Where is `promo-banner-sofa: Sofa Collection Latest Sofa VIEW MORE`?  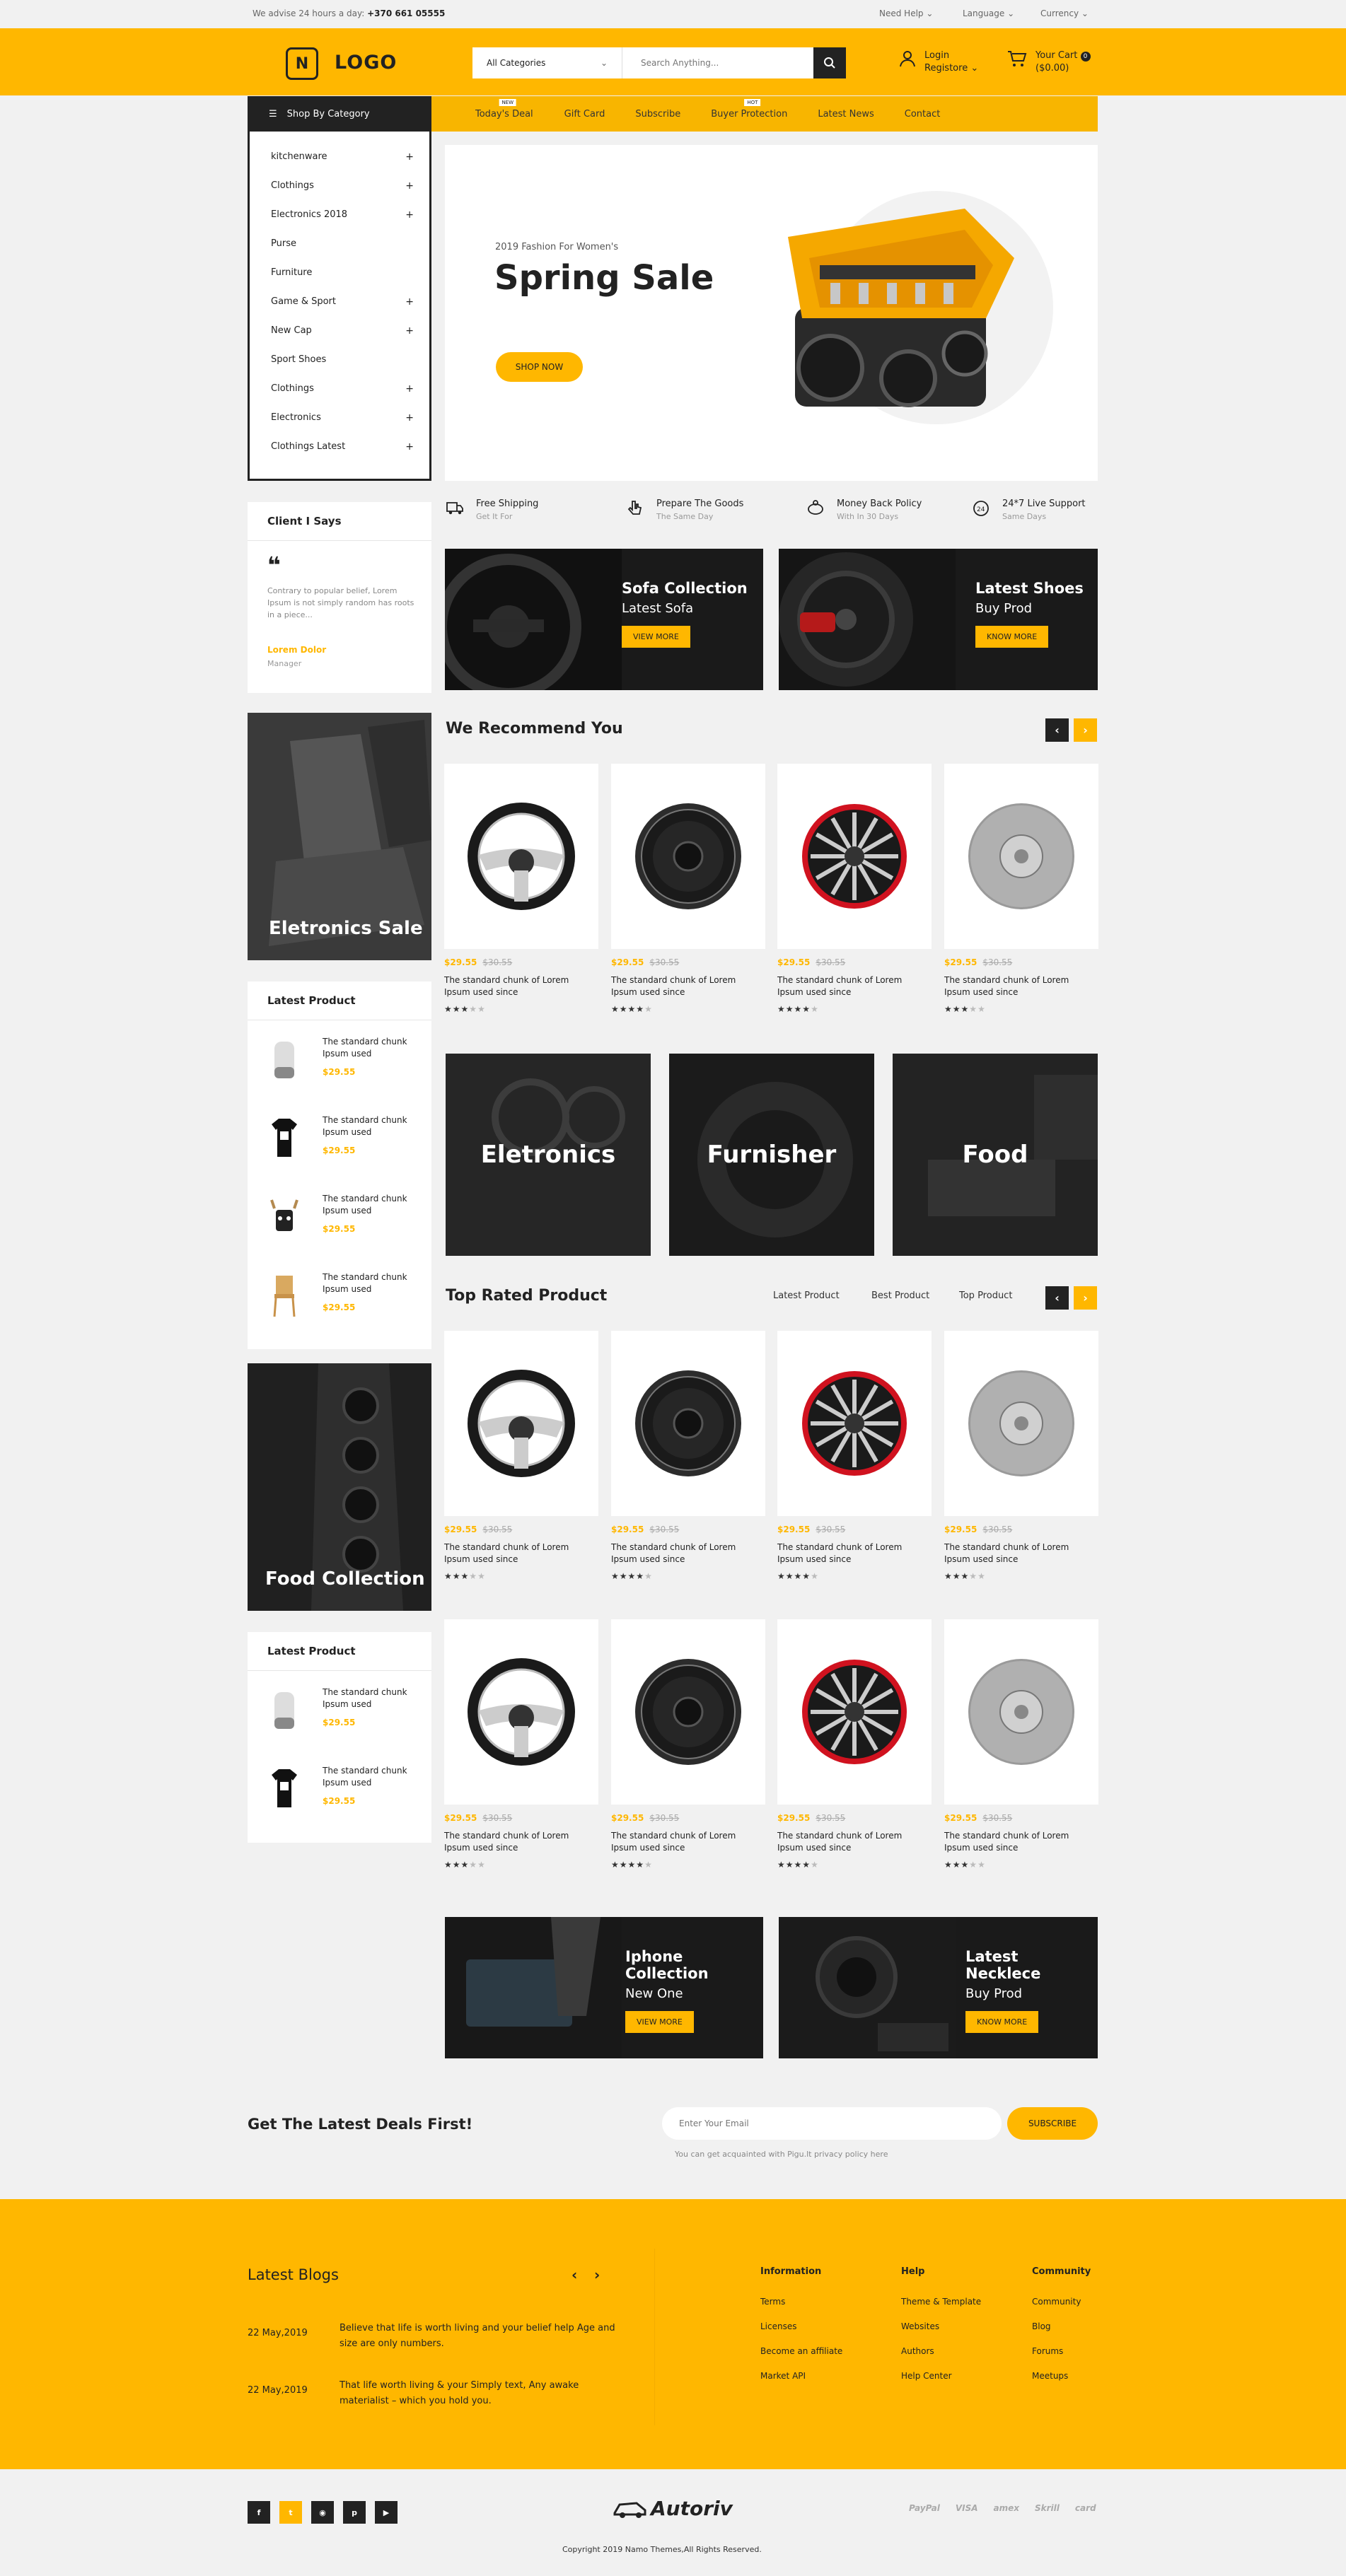 promo-banner-sofa: Sofa Collection Latest Sofa VIEW MORE is located at coordinates (604, 619).